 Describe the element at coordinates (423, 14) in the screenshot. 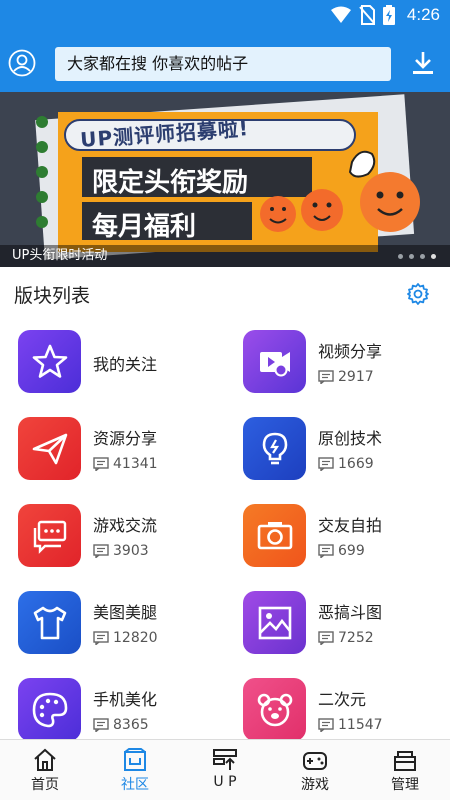

I see `clock-time: 4:26` at that location.